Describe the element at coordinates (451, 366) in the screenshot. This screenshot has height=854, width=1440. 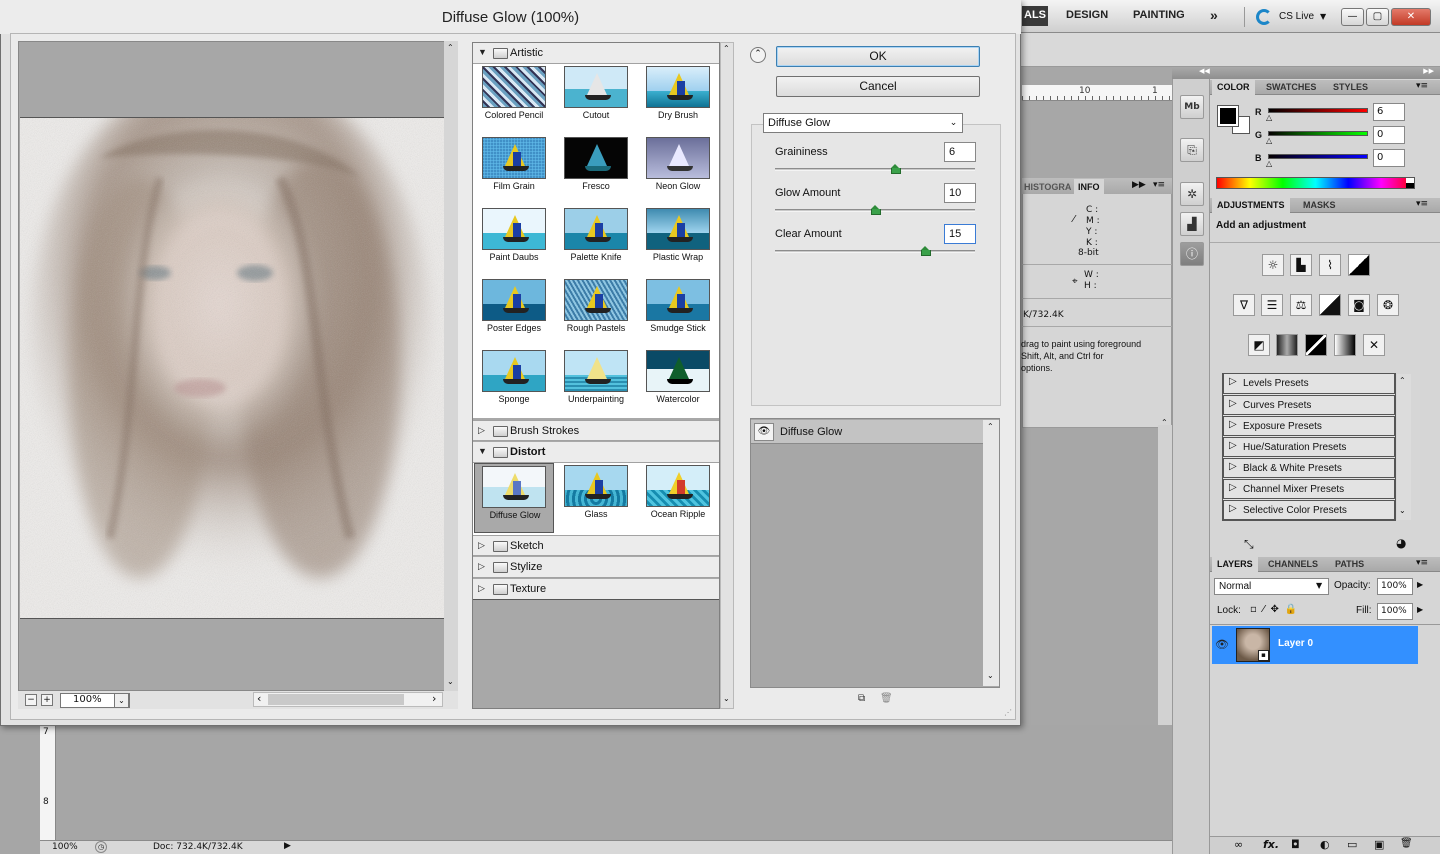
I see `preview-vertical-scrollbar` at that location.